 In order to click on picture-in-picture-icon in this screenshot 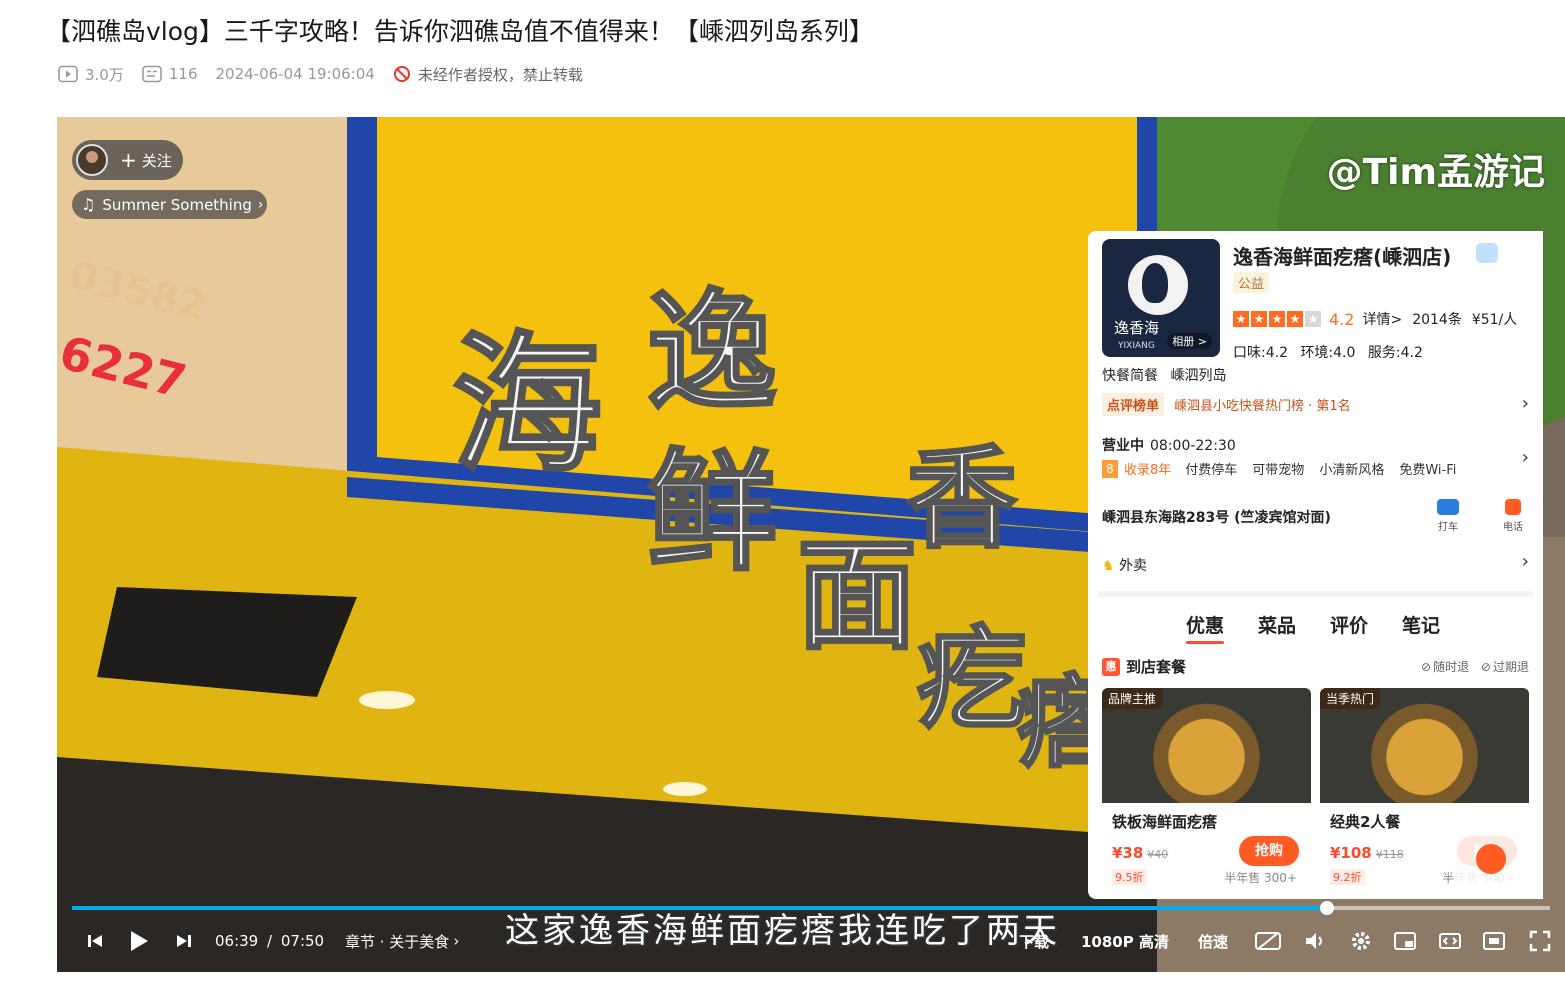, I will do `click(1405, 941)`.